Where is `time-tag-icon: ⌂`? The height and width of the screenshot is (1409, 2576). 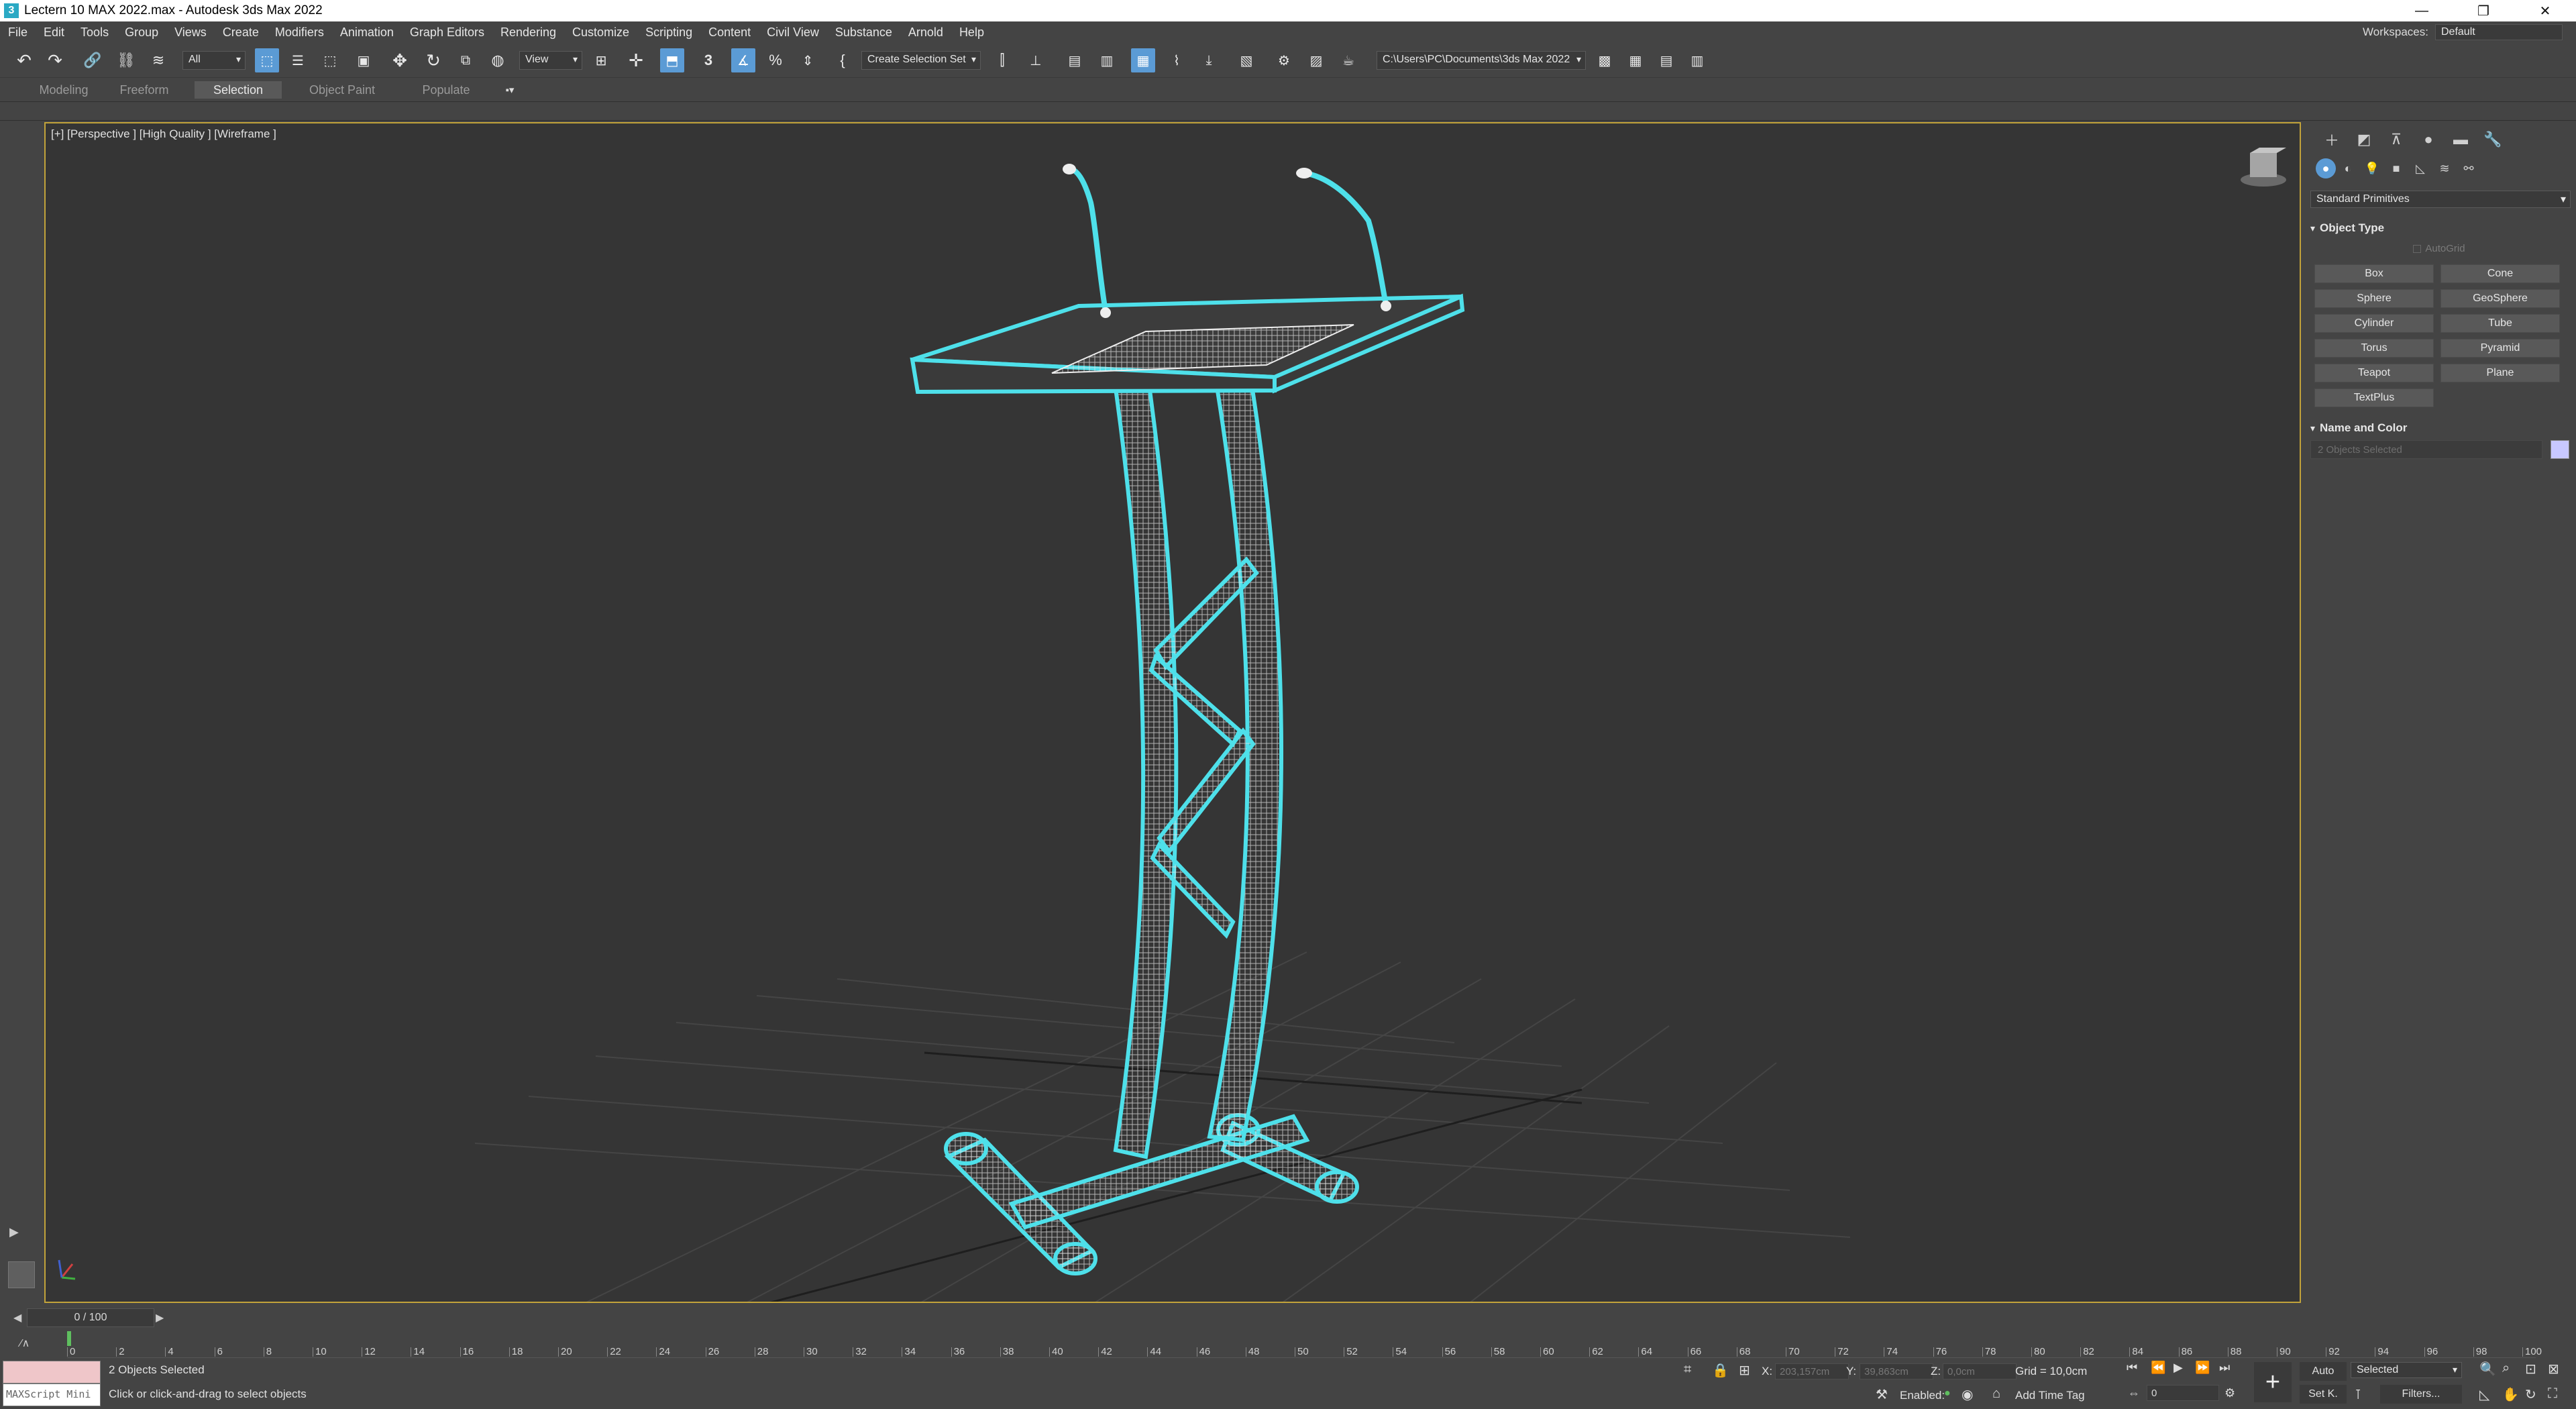 time-tag-icon: ⌂ is located at coordinates (1996, 1394).